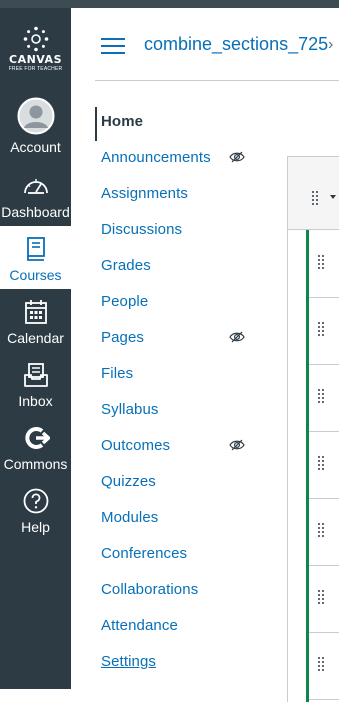  I want to click on canvas-logo-icon, so click(35, 39).